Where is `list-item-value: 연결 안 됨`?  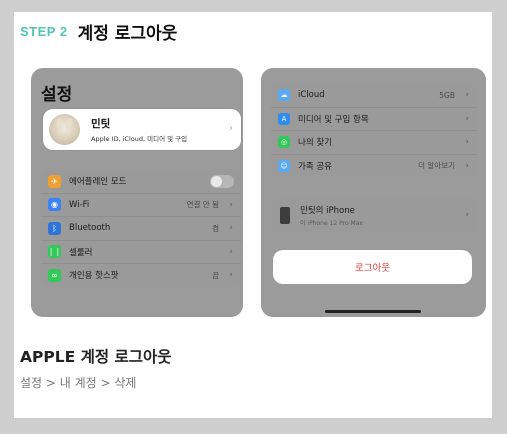
list-item-value: 연결 안 됨 is located at coordinates (202, 205).